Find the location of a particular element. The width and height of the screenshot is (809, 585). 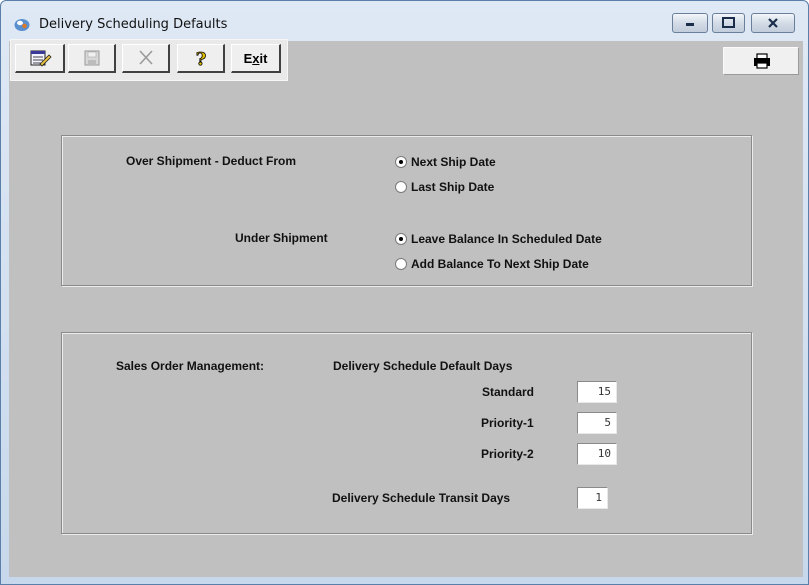

close-window-button is located at coordinates (773, 23).